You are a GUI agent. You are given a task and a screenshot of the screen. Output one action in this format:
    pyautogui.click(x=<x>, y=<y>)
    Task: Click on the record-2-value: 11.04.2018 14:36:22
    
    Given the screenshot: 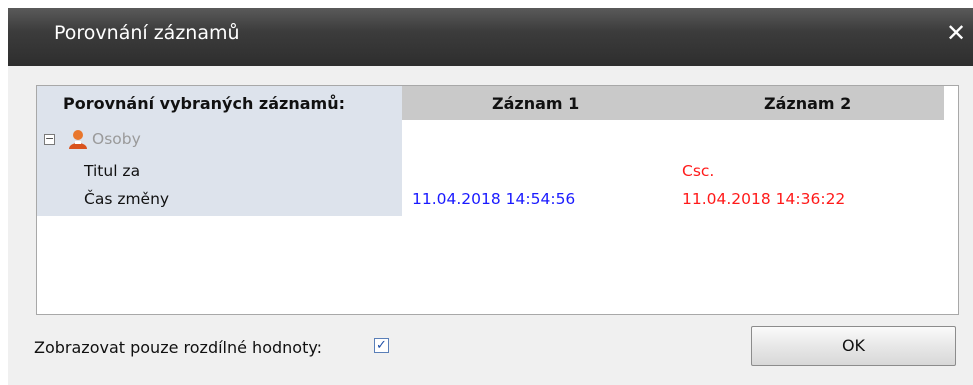 What is the action you would take?
    pyautogui.click(x=764, y=199)
    